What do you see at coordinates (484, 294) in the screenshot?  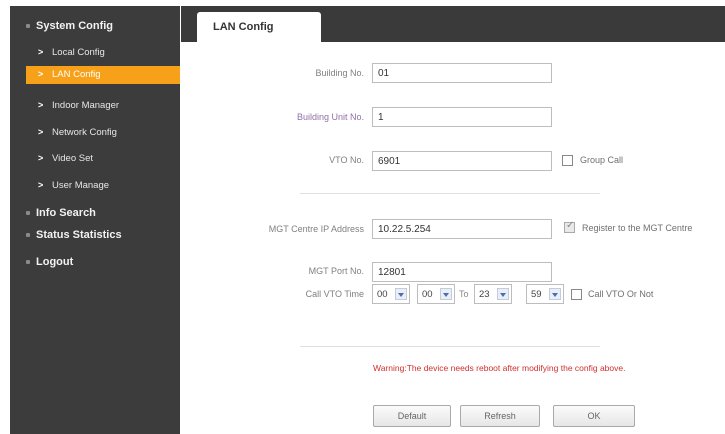 I see `select-value: 23` at bounding box center [484, 294].